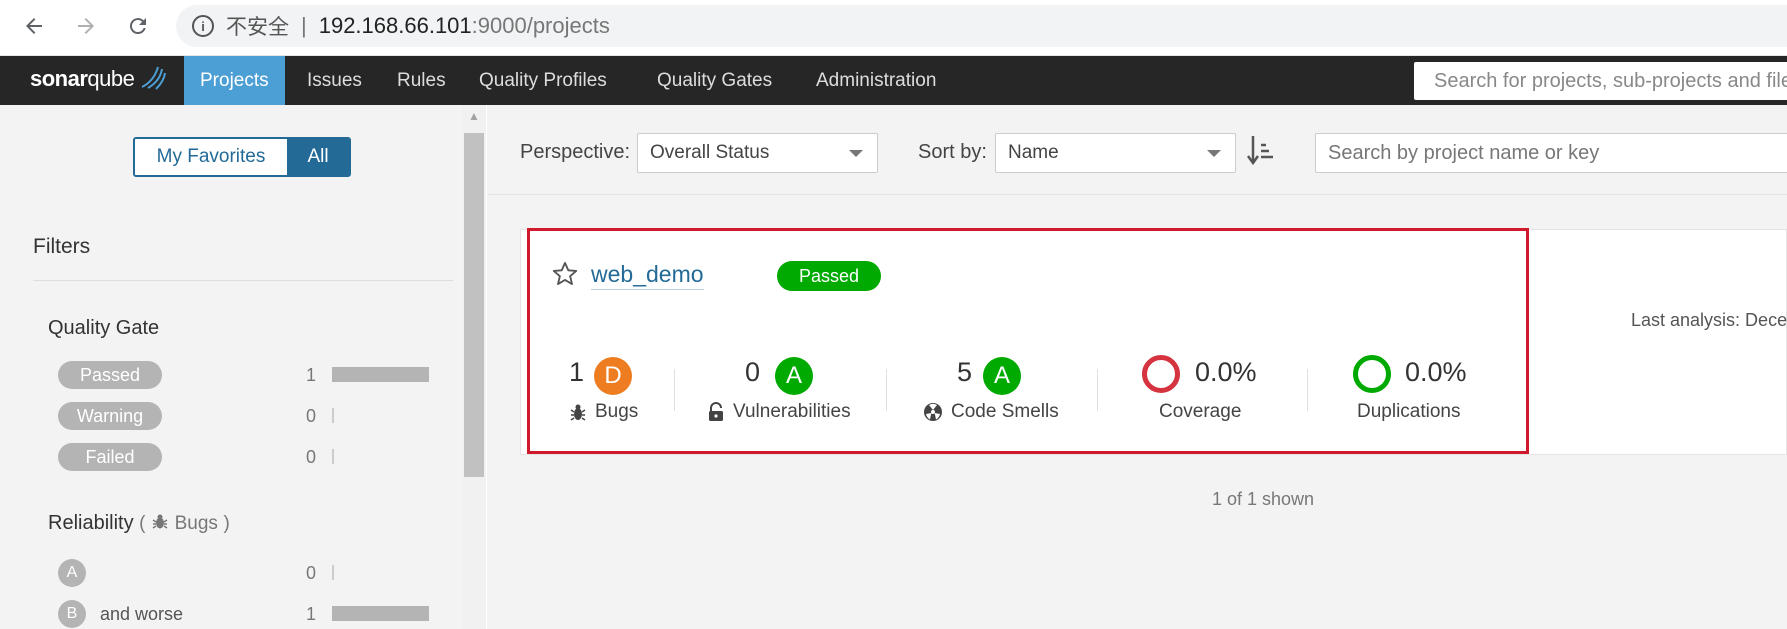 Image resolution: width=1787 pixels, height=629 pixels. What do you see at coordinates (829, 276) in the screenshot?
I see `quality-gate-status-badge: Passed` at bounding box center [829, 276].